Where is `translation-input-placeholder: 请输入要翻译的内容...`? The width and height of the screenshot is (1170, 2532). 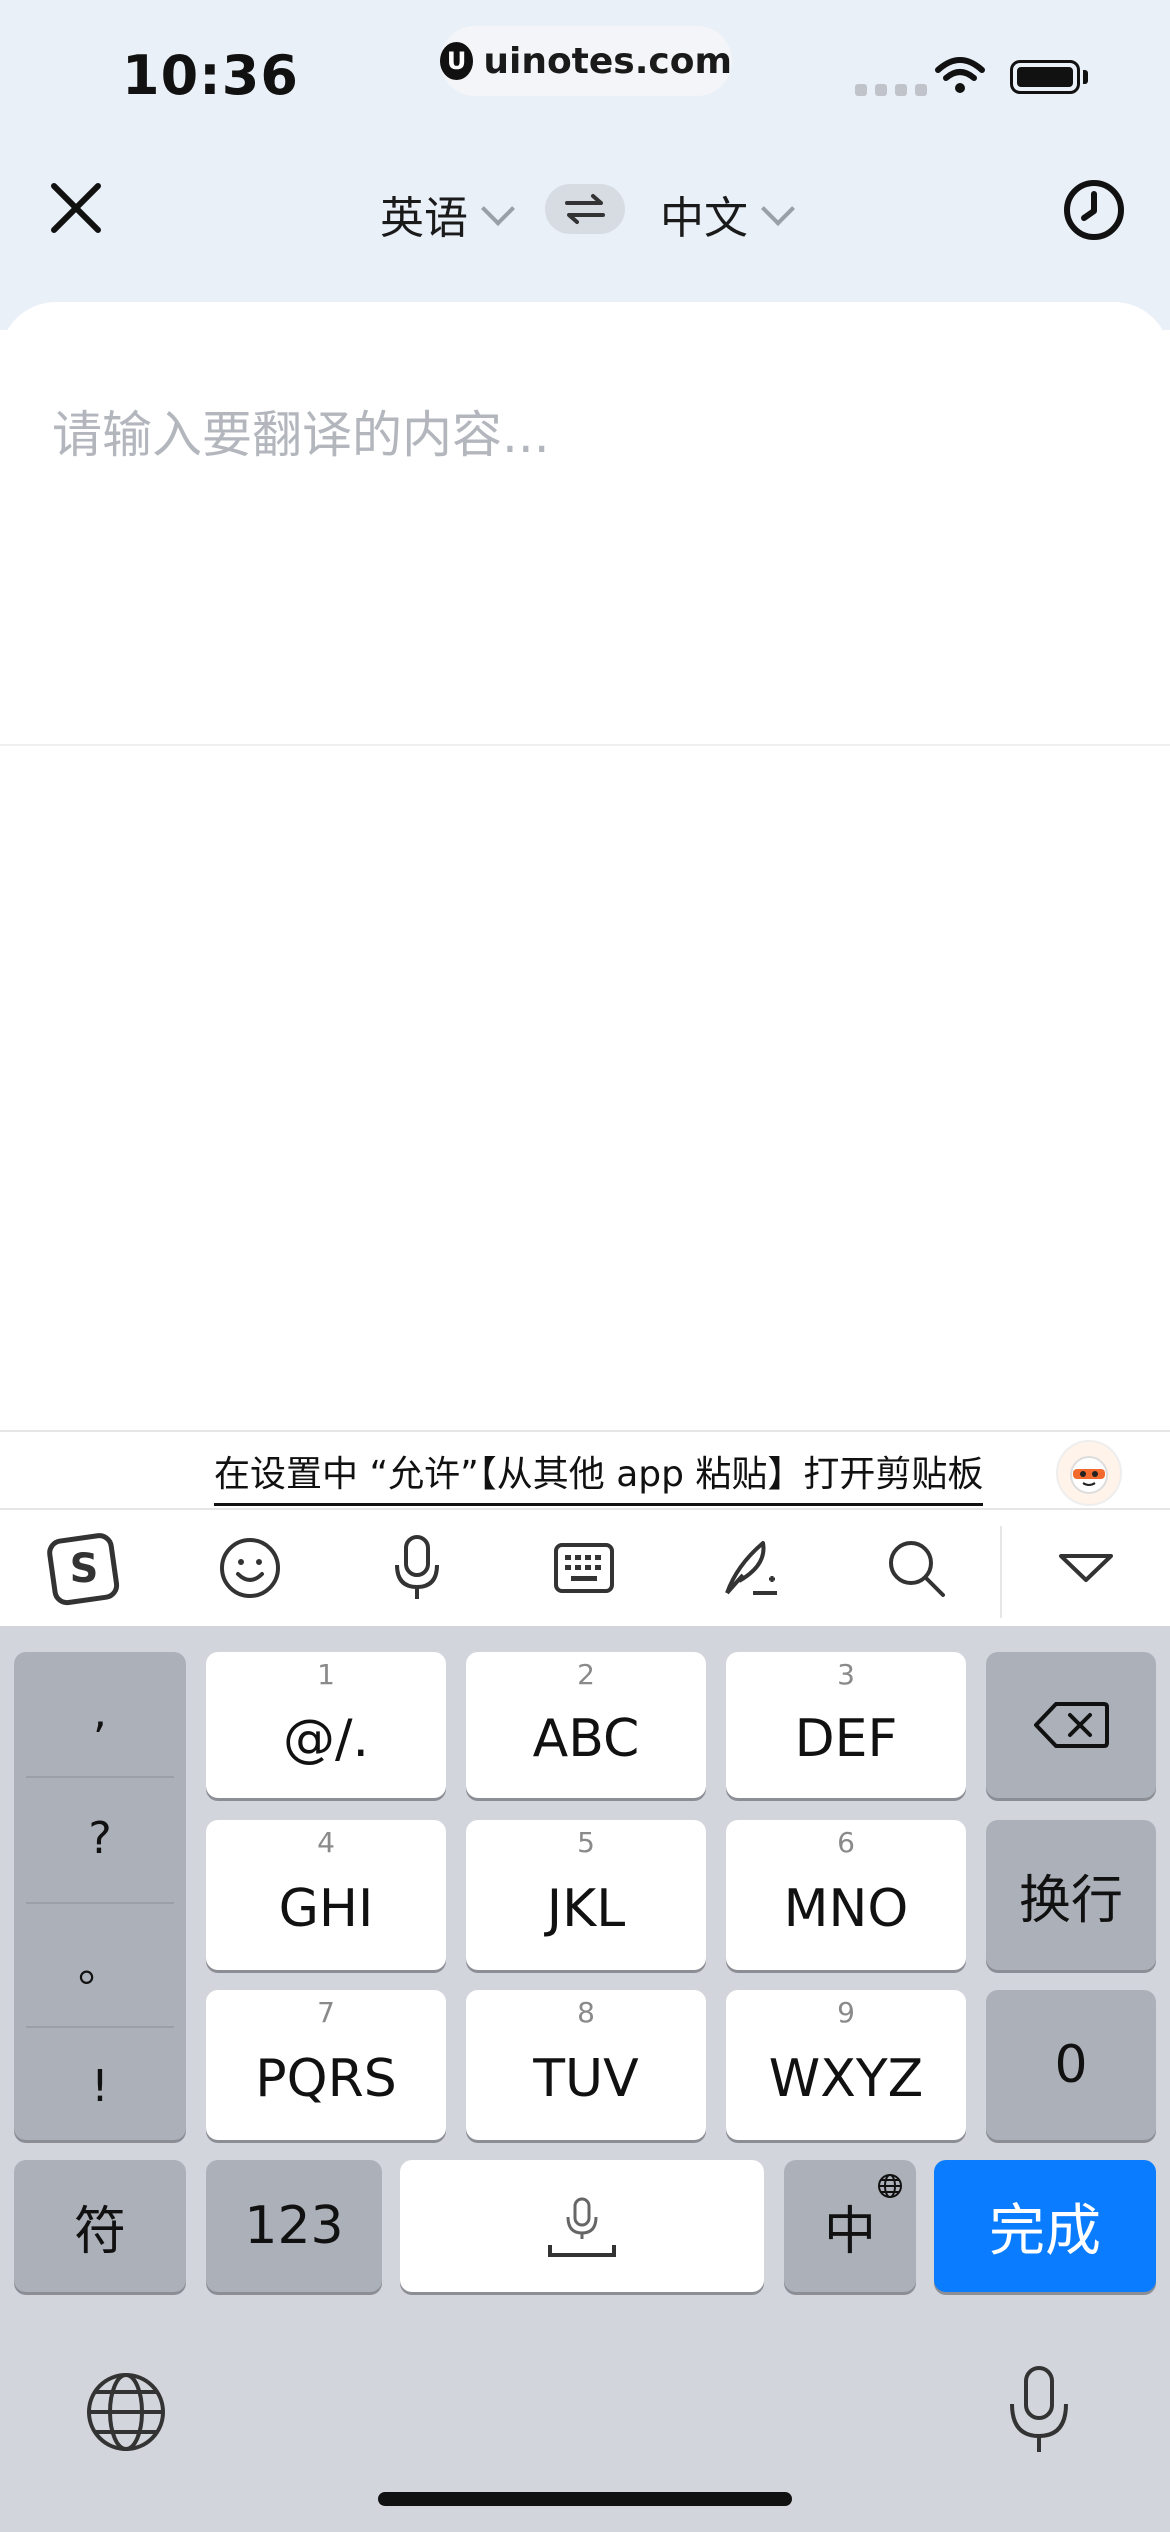
translation-input-placeholder: 请输入要翻译的内容... is located at coordinates (301, 435).